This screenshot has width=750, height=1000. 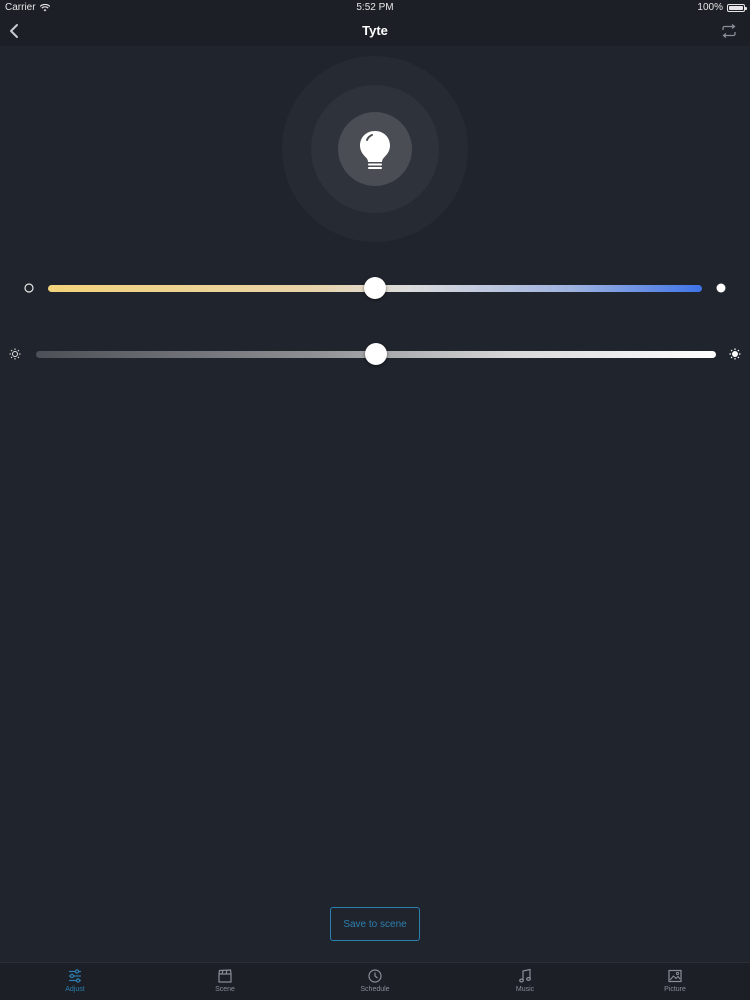 I want to click on tab-label: Adjust, so click(x=75, y=989).